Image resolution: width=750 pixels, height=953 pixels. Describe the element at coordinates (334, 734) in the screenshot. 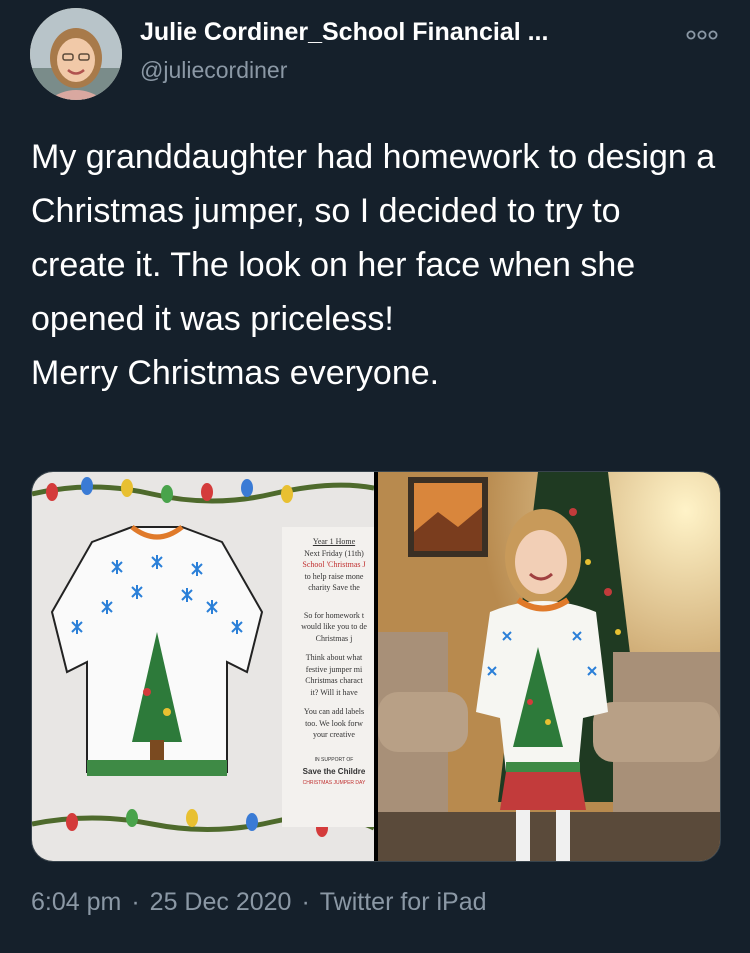

I see `worksheet-line: your creative` at that location.